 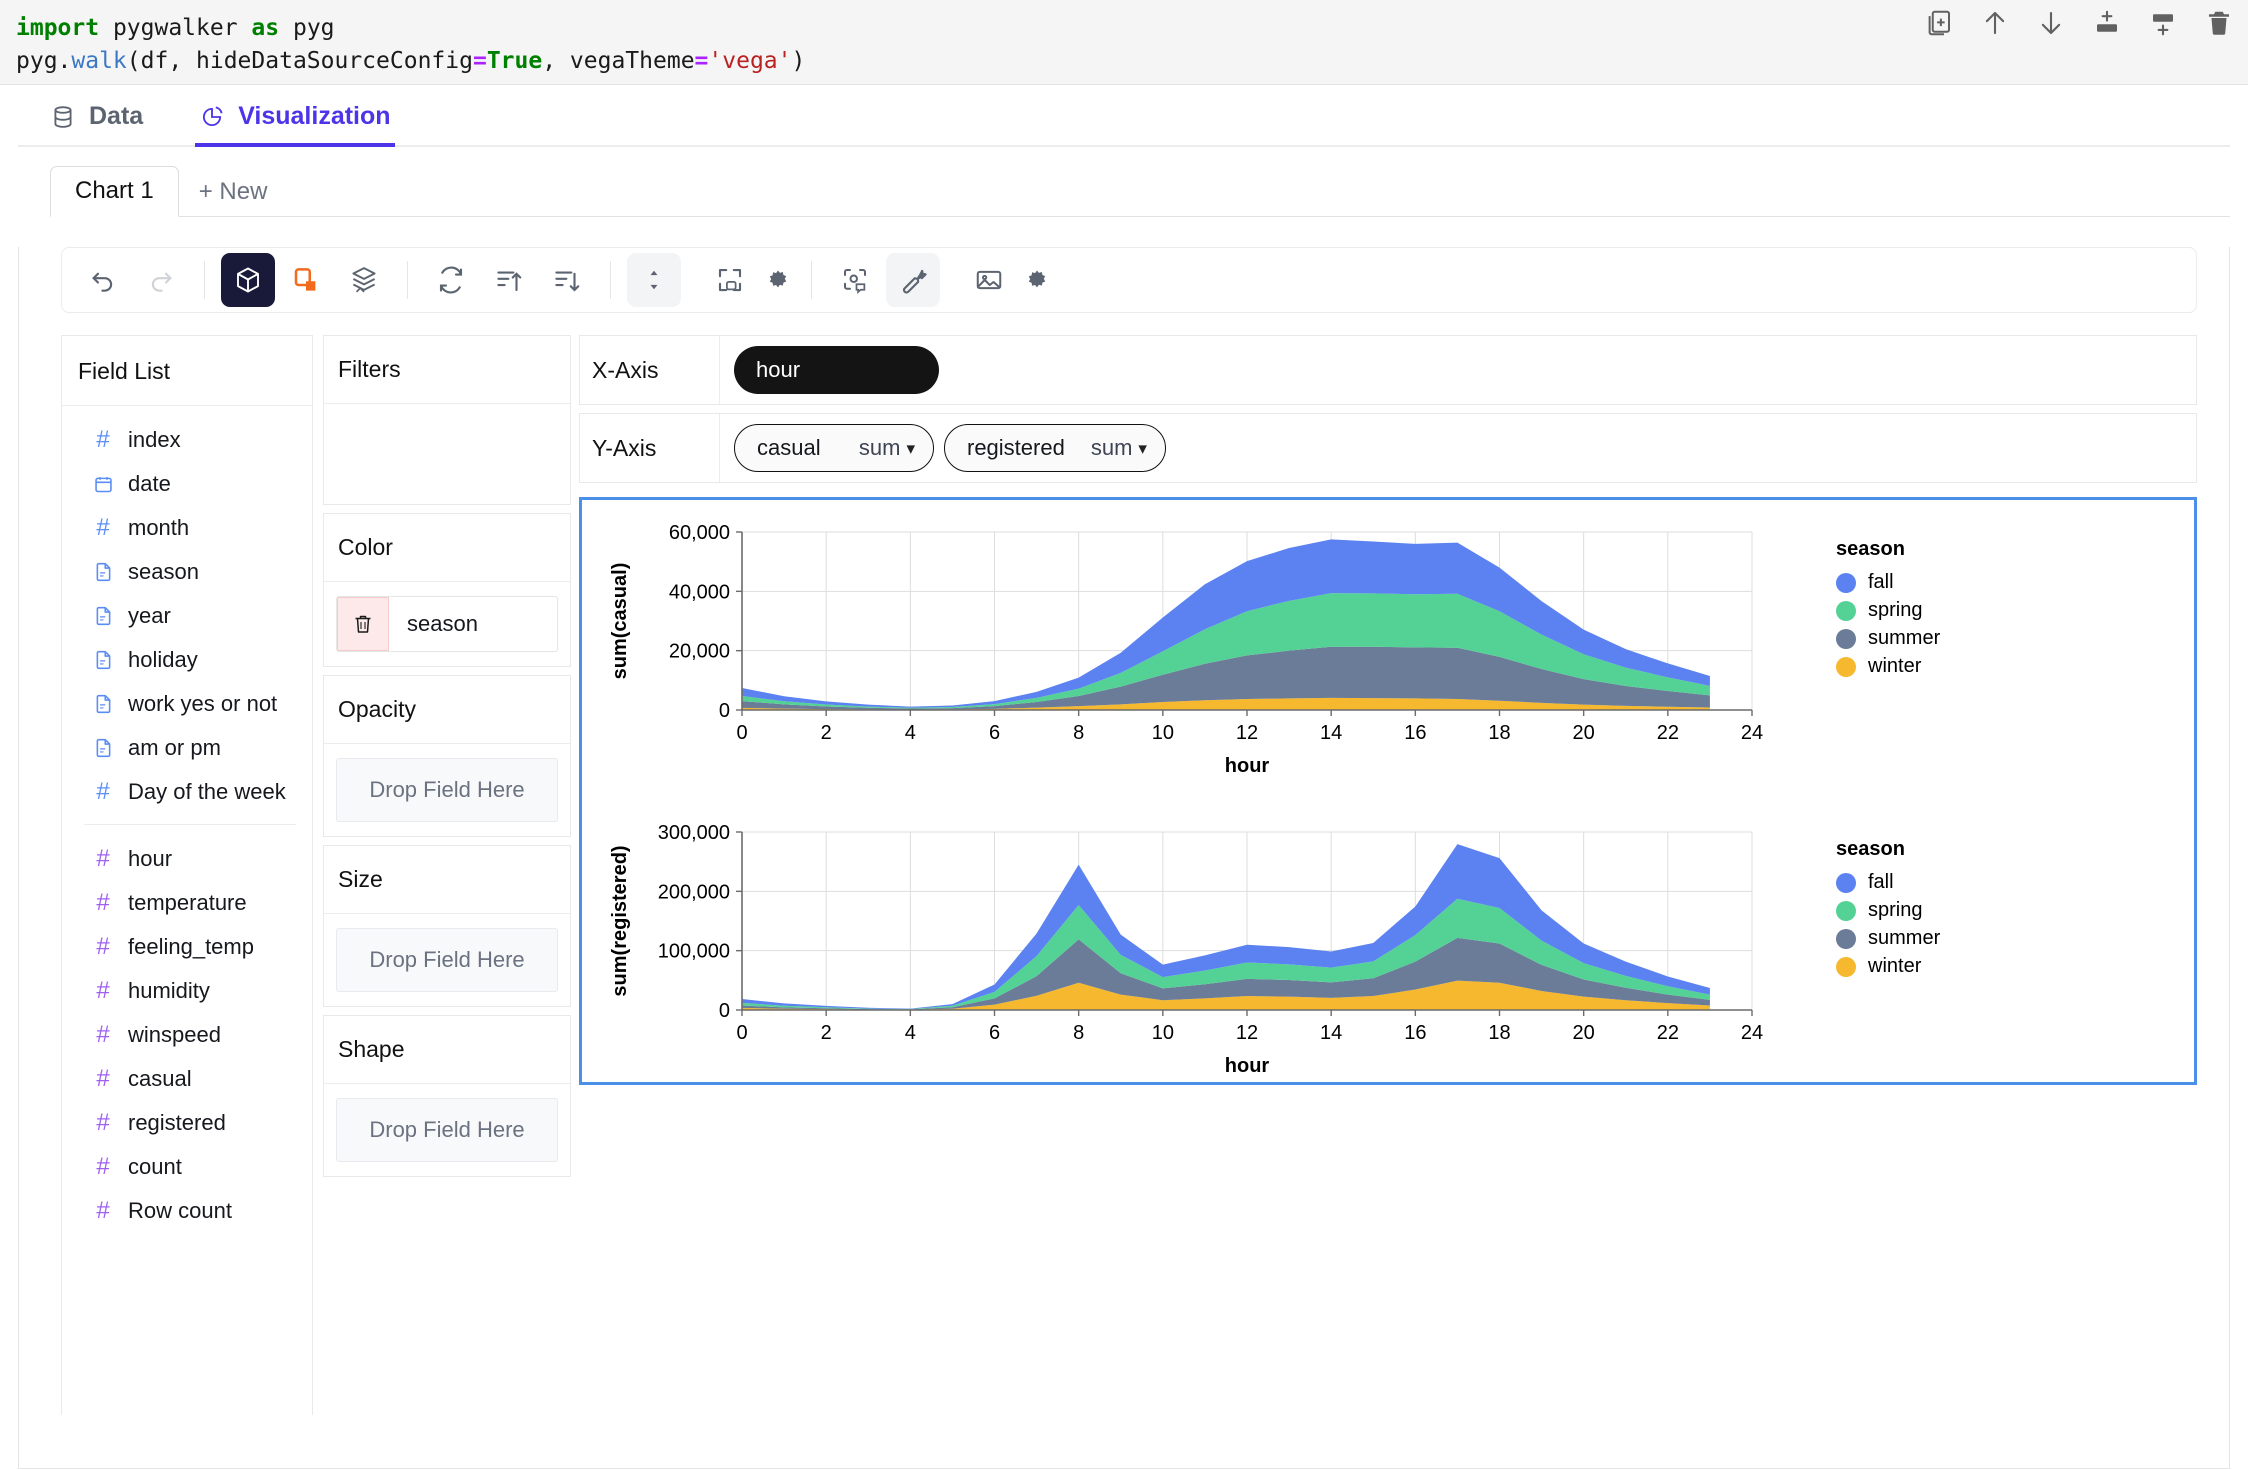 What do you see at coordinates (567, 280) in the screenshot?
I see `sort-desc-icon` at bounding box center [567, 280].